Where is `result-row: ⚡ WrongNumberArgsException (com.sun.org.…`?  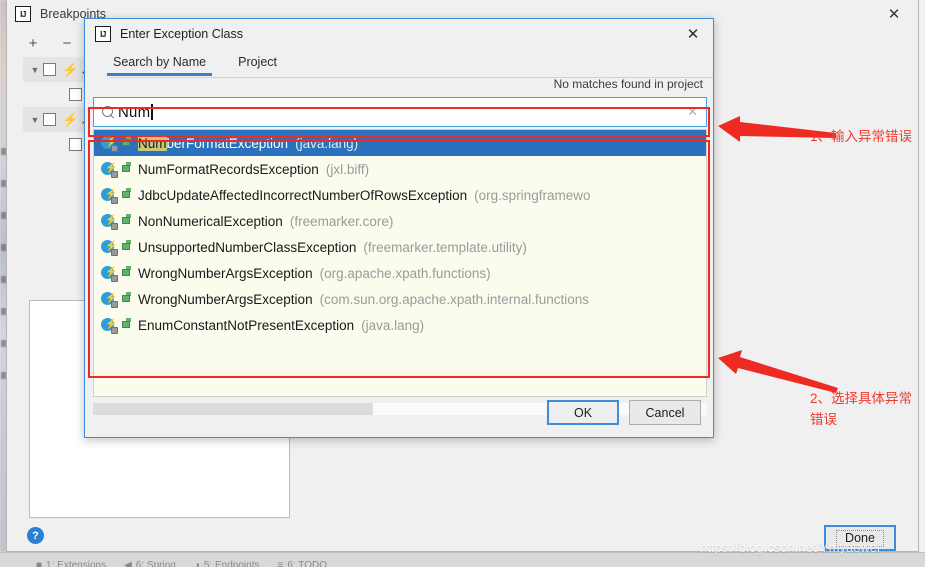
result-row: ⚡ WrongNumberArgsException (com.sun.org.… is located at coordinates (400, 299).